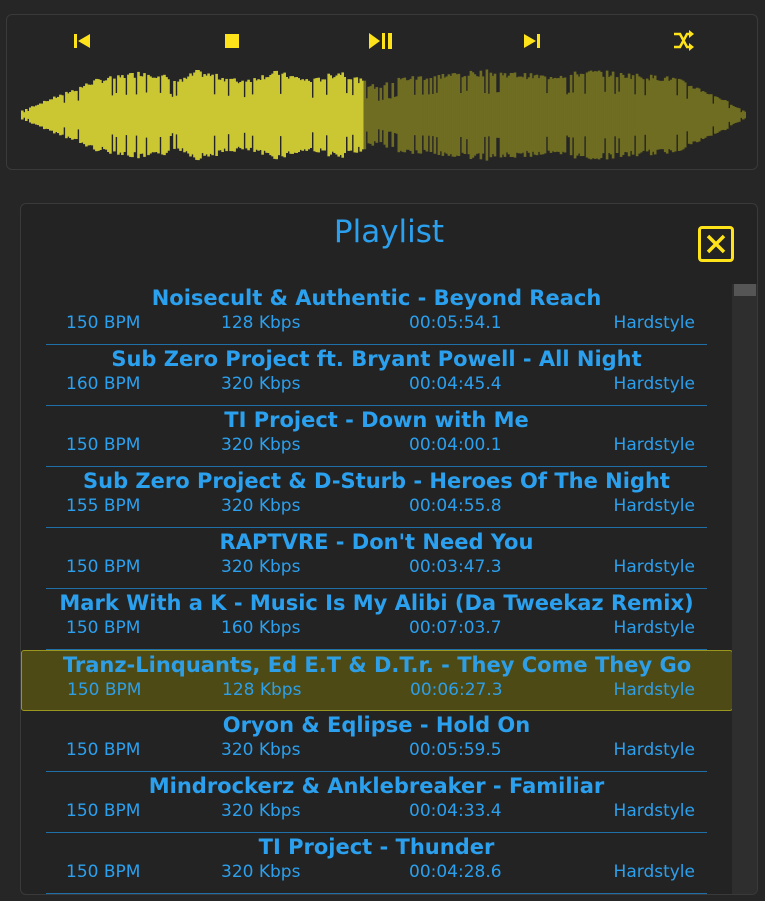 The image size is (765, 901). Describe the element at coordinates (261, 628) in the screenshot. I see `track-bitrate: 160 Kbps` at that location.